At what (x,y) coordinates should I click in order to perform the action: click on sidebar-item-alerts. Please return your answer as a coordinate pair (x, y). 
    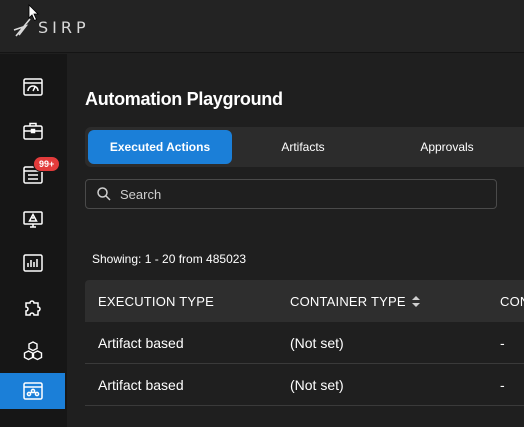
    Looking at the image, I should click on (32, 219).